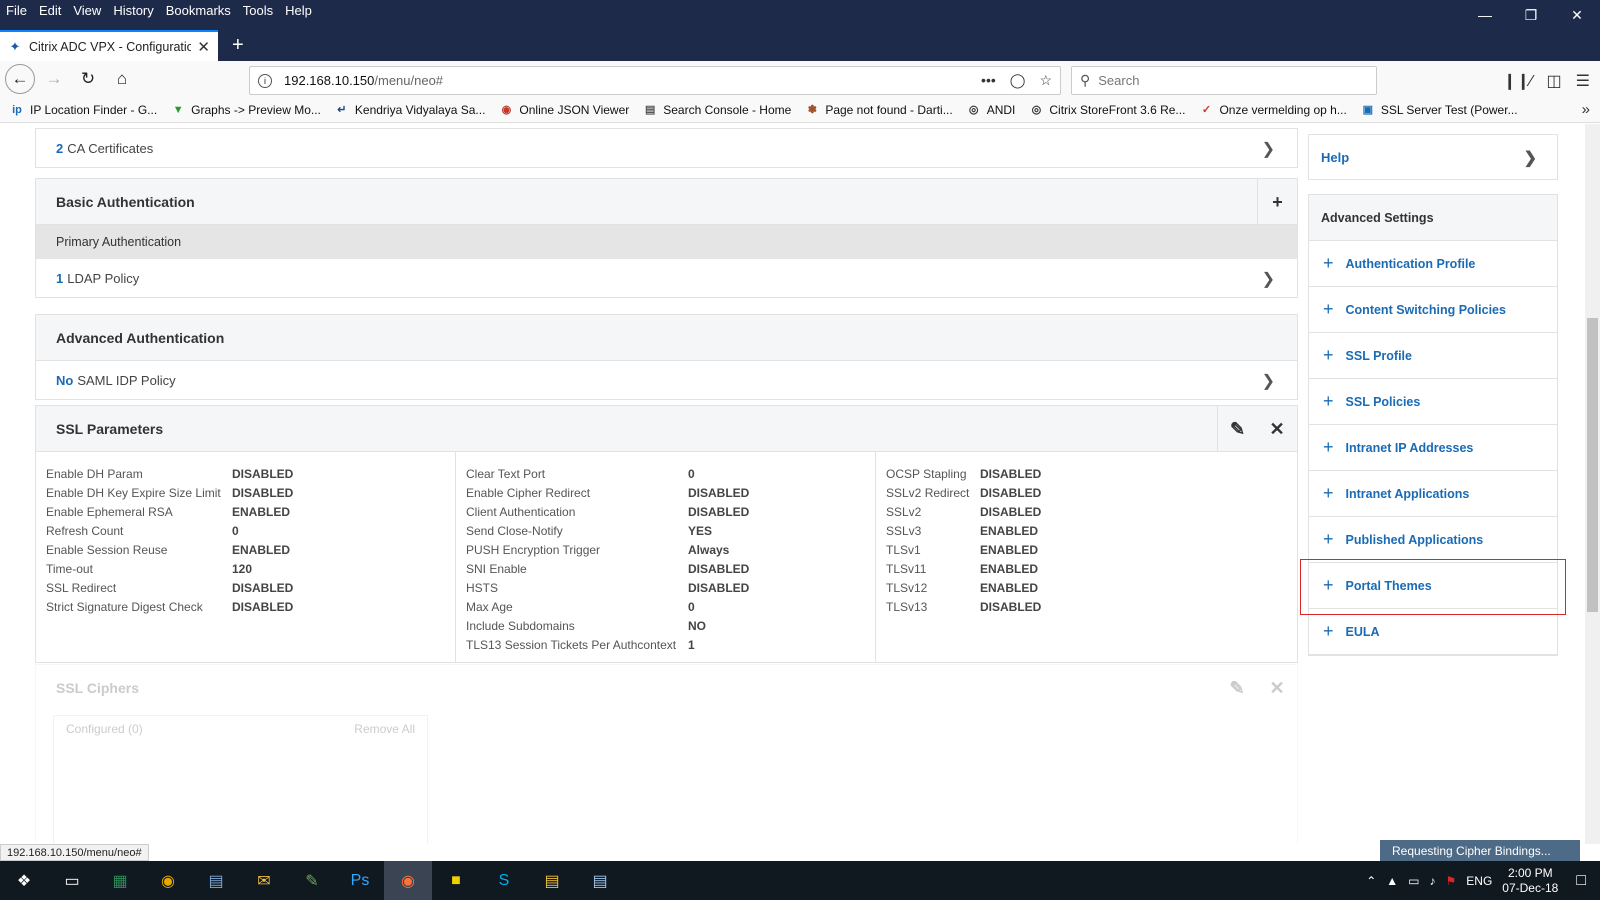  What do you see at coordinates (1086, 549) in the screenshot?
I see `ssl-param-row: TLSv1 ENABLED` at bounding box center [1086, 549].